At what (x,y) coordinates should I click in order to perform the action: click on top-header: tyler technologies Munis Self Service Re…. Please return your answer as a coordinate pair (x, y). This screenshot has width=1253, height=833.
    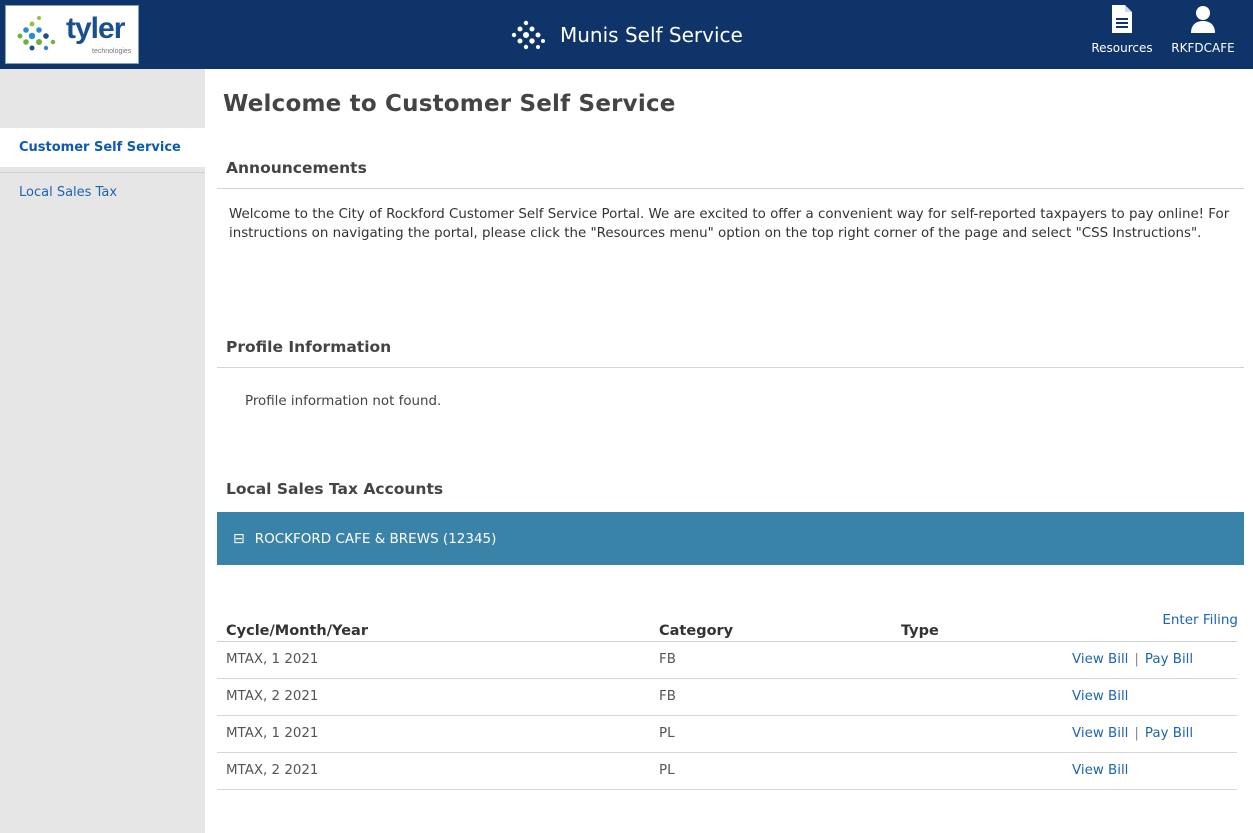
    Looking at the image, I should click on (626, 34).